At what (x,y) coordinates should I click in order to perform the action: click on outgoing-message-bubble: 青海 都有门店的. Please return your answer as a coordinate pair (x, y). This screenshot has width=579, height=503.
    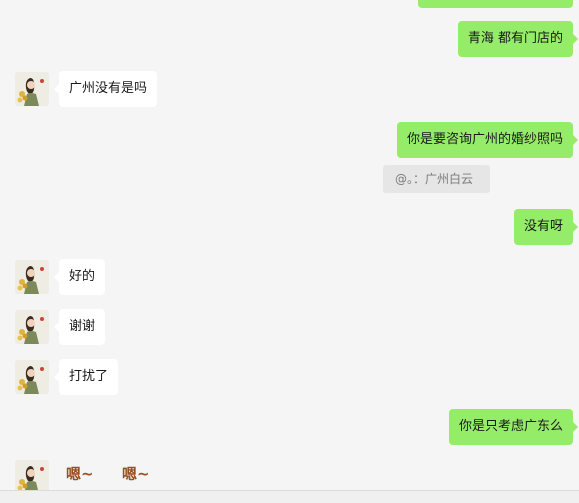
    Looking at the image, I should click on (518, 39).